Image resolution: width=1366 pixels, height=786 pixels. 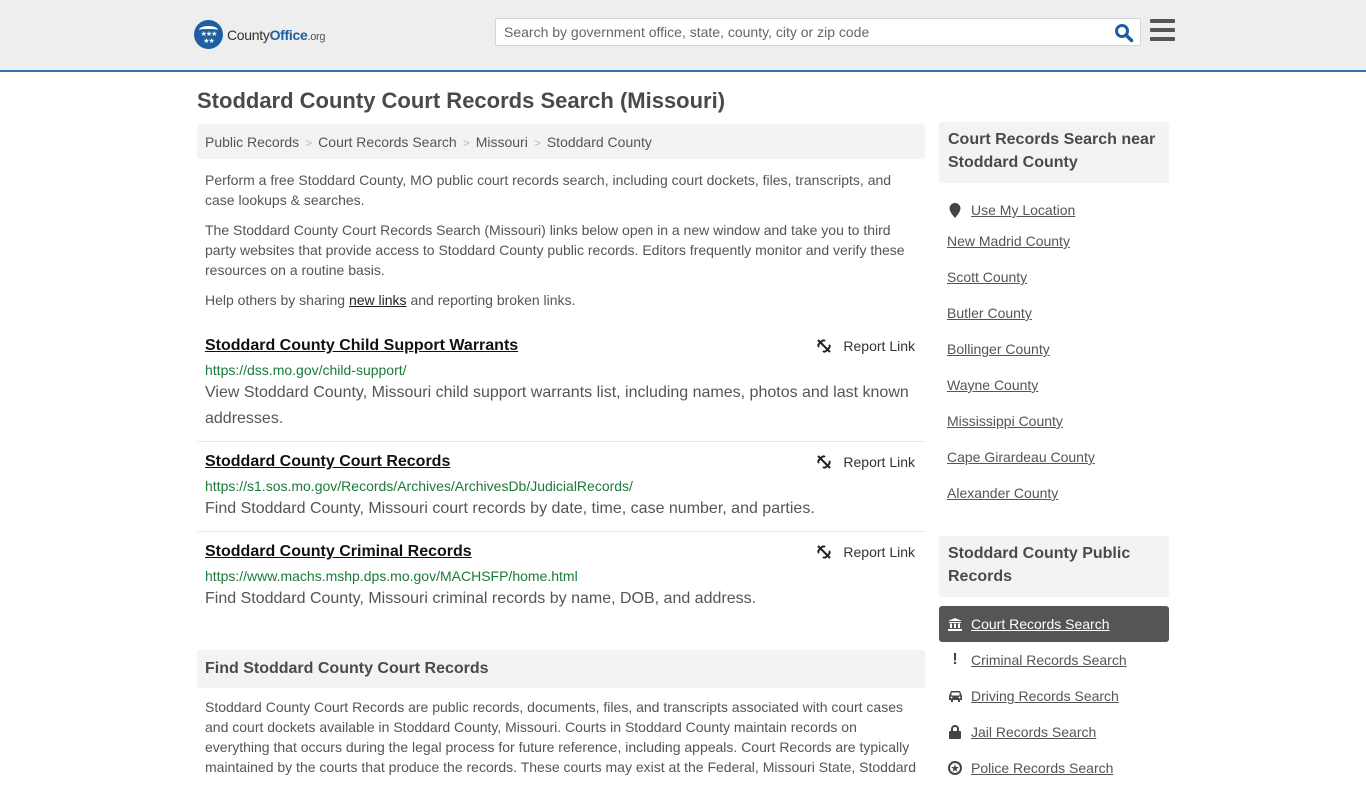 I want to click on nearby-county-item: Mississippi County, so click(x=1054, y=421).